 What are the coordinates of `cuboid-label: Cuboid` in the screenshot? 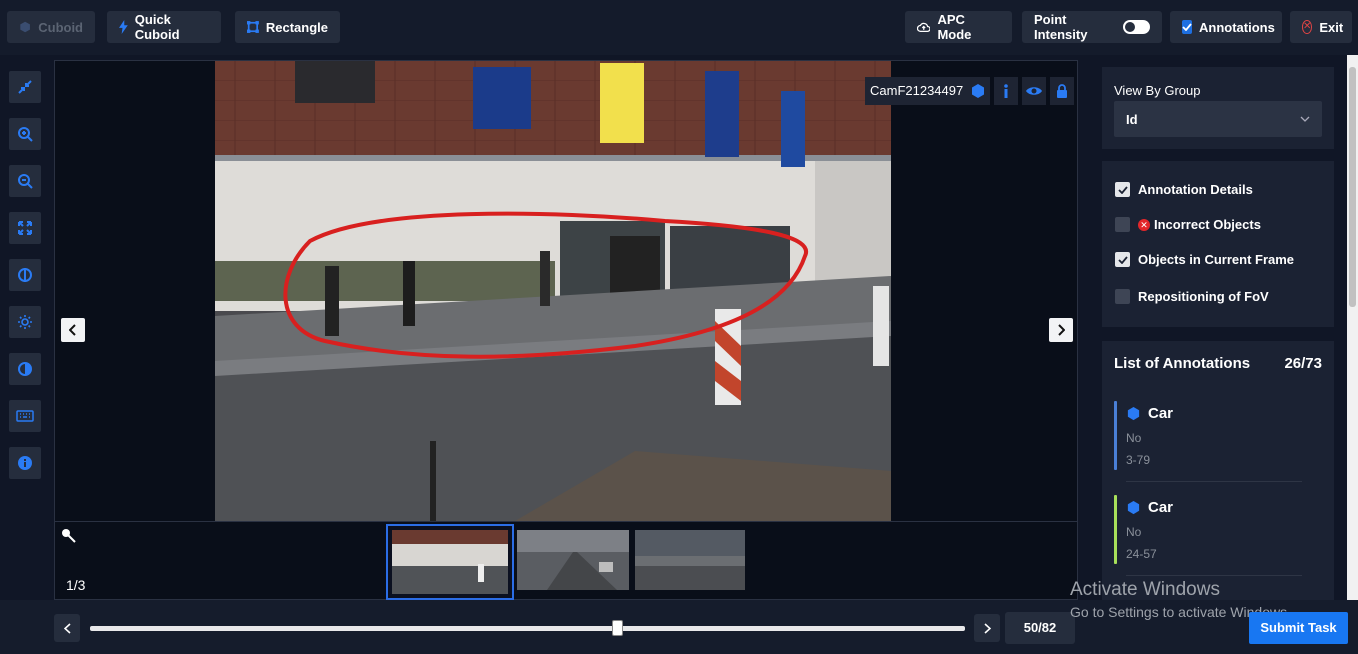 It's located at (60, 27).